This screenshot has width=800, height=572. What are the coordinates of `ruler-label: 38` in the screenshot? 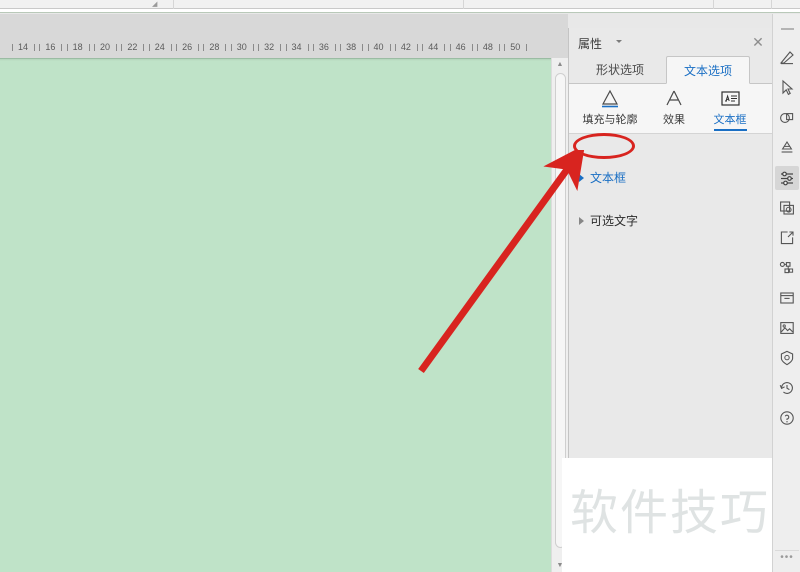 It's located at (351, 47).